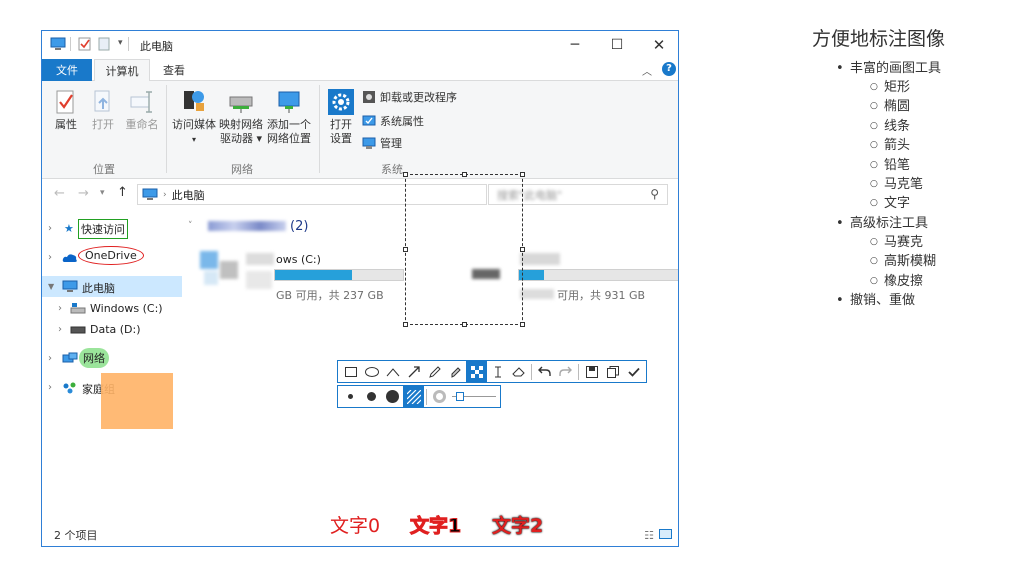 This screenshot has width=1024, height=563. I want to click on hatch-pattern-icon, so click(413, 396).